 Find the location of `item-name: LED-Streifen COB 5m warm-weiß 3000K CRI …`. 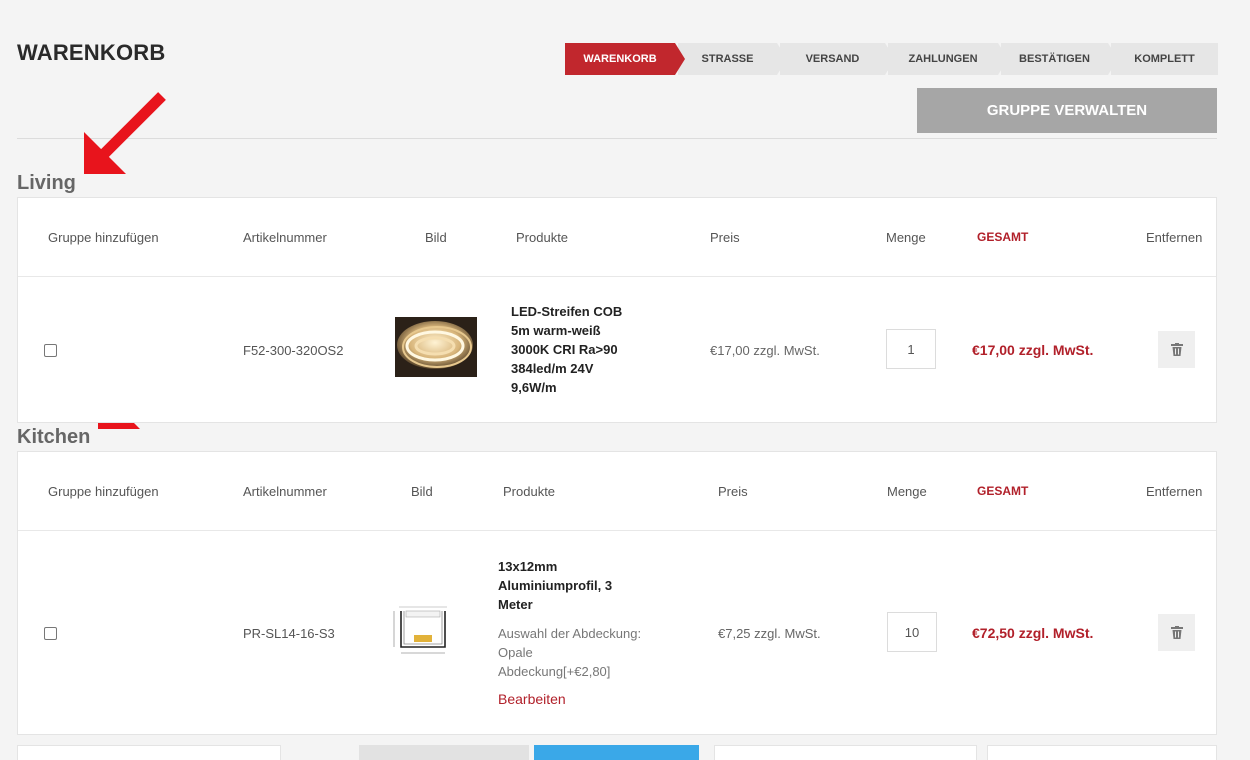

item-name: LED-Streifen COB 5m warm-weiß 3000K CRI … is located at coordinates (567, 349).